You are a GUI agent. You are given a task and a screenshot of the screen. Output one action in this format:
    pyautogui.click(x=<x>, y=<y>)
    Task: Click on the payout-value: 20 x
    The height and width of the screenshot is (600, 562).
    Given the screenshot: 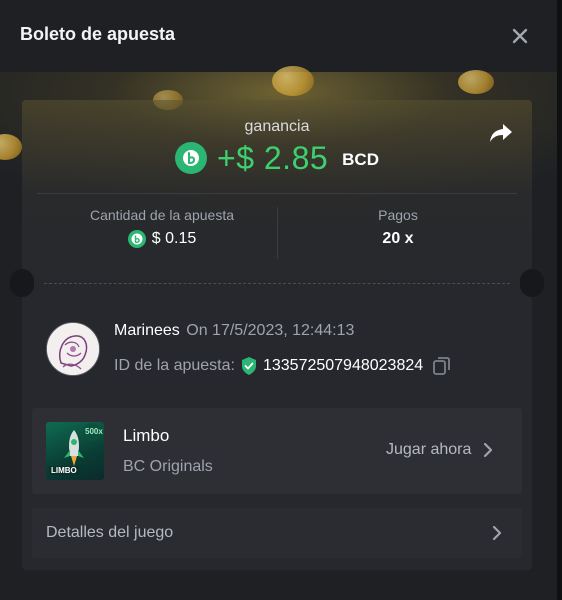 What is the action you would take?
    pyautogui.click(x=398, y=238)
    